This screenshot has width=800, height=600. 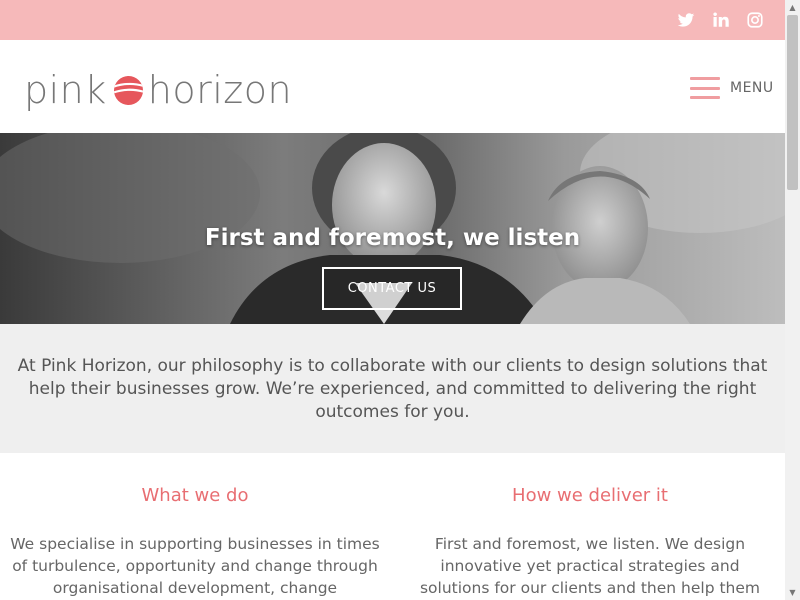 What do you see at coordinates (195, 495) in the screenshot?
I see `what-we-do-title: What we do` at bounding box center [195, 495].